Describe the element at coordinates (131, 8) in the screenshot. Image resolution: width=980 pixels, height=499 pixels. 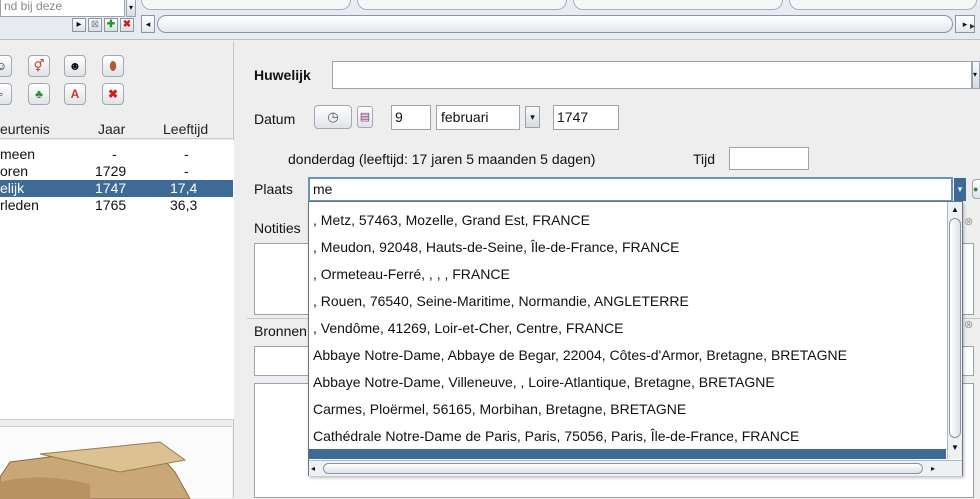
I see `search-dropdown-button: ▾` at that location.